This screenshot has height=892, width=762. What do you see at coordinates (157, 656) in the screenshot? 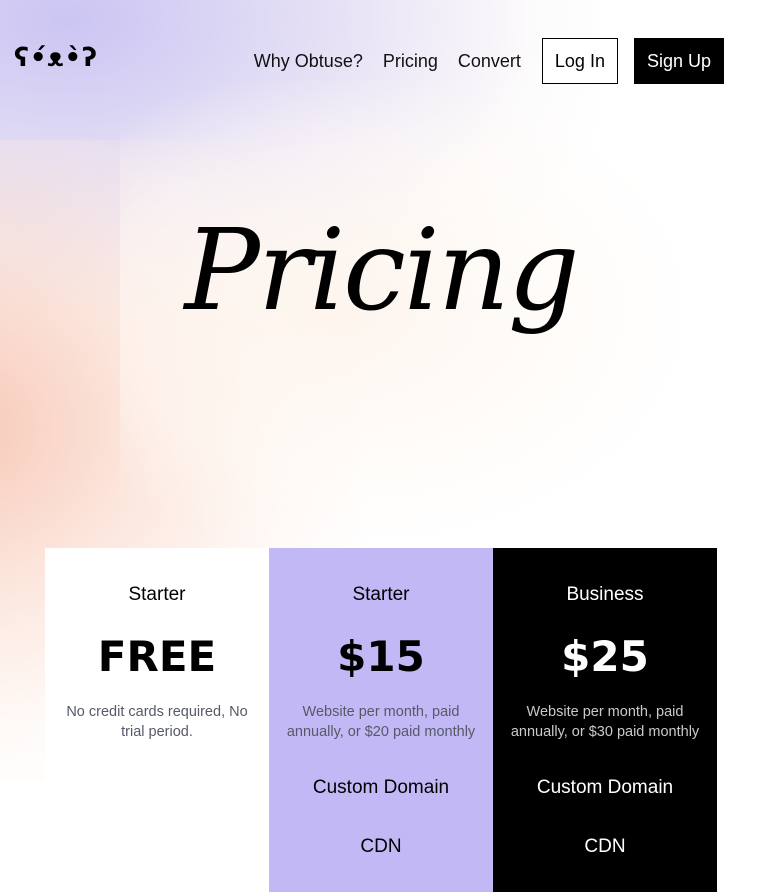
I see `plan-price: FREE` at bounding box center [157, 656].